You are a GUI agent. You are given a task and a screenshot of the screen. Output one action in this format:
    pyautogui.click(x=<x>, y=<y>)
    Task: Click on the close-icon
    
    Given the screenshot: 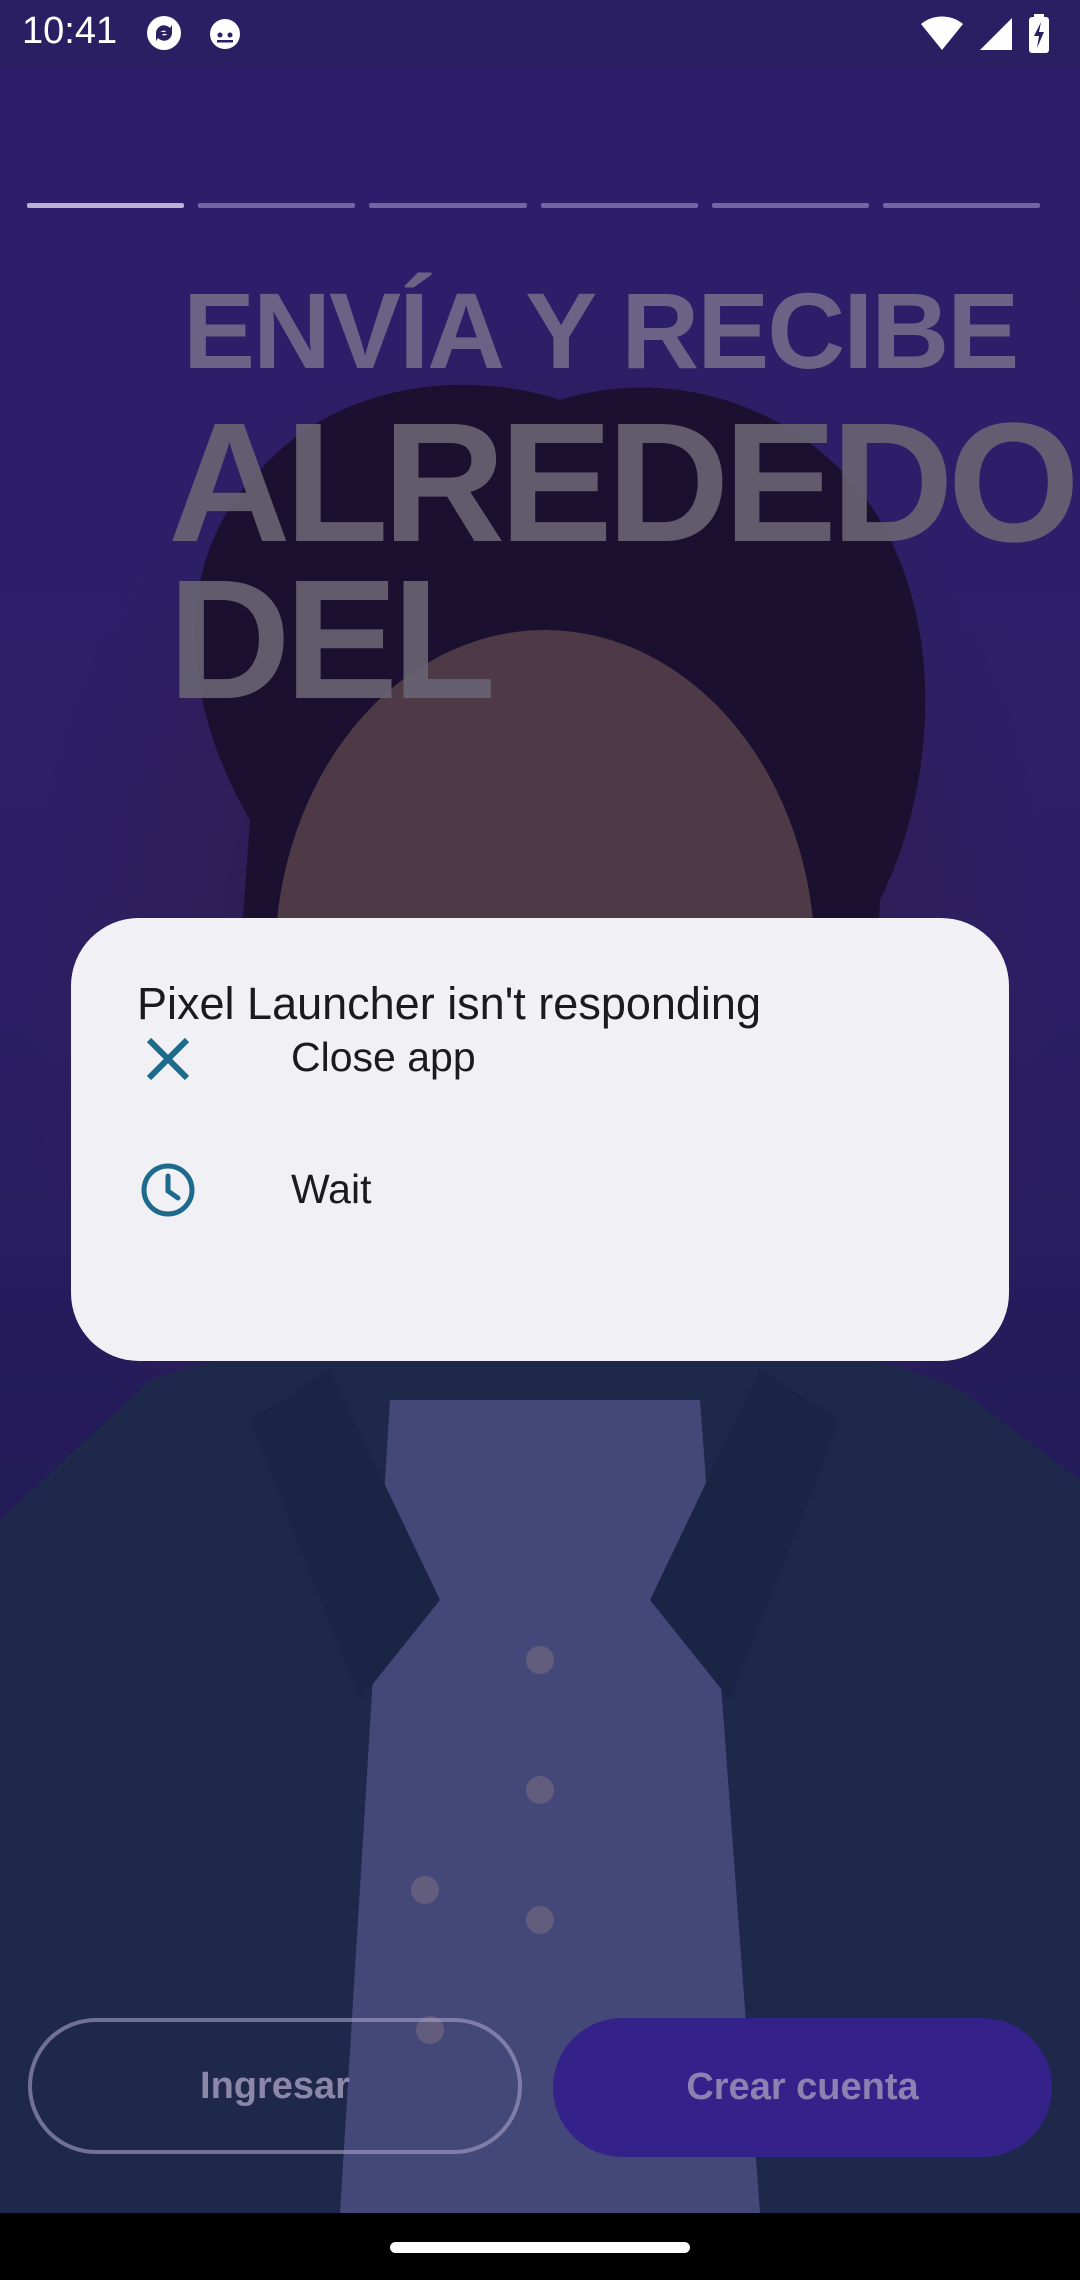 What is the action you would take?
    pyautogui.click(x=168, y=1059)
    